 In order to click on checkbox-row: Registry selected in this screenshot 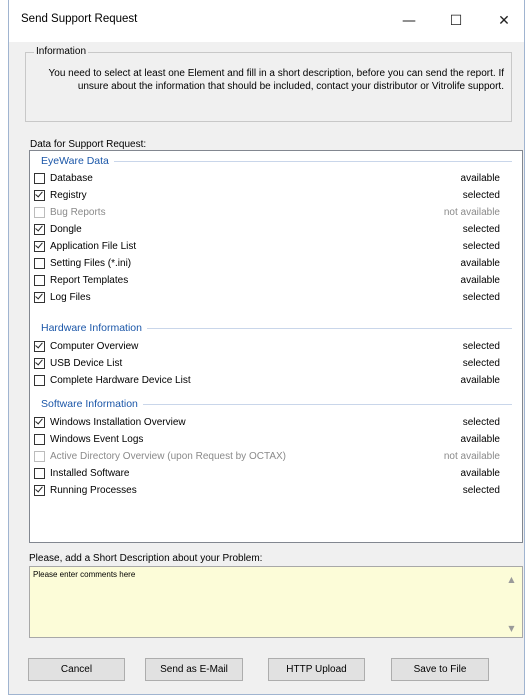, I will do `click(276, 195)`.